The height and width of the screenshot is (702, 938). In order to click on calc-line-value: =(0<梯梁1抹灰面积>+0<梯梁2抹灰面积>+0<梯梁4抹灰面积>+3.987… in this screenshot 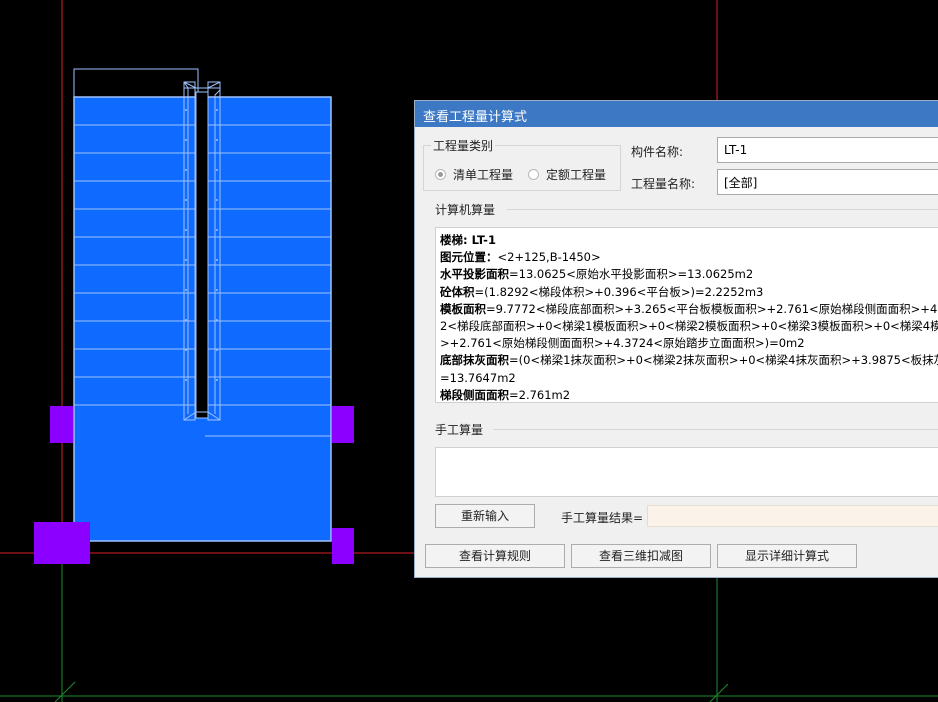, I will do `click(723, 360)`.